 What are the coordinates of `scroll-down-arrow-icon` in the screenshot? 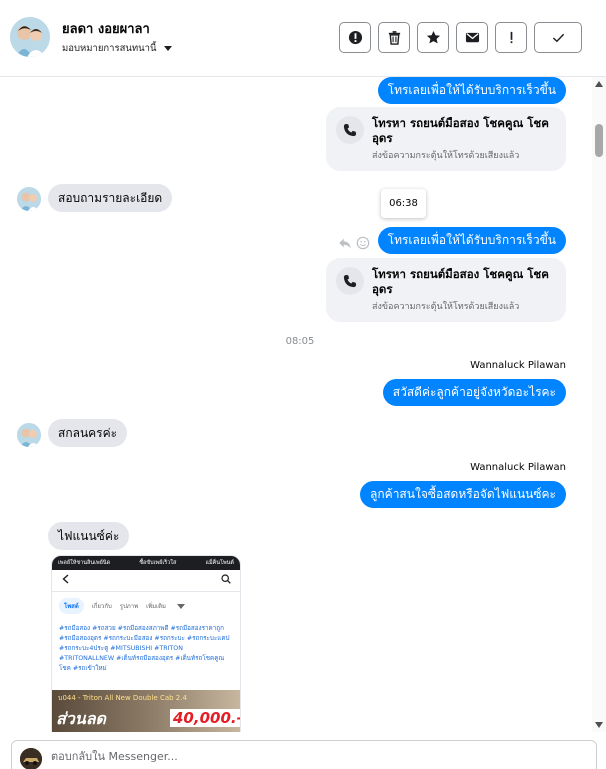 It's located at (599, 725).